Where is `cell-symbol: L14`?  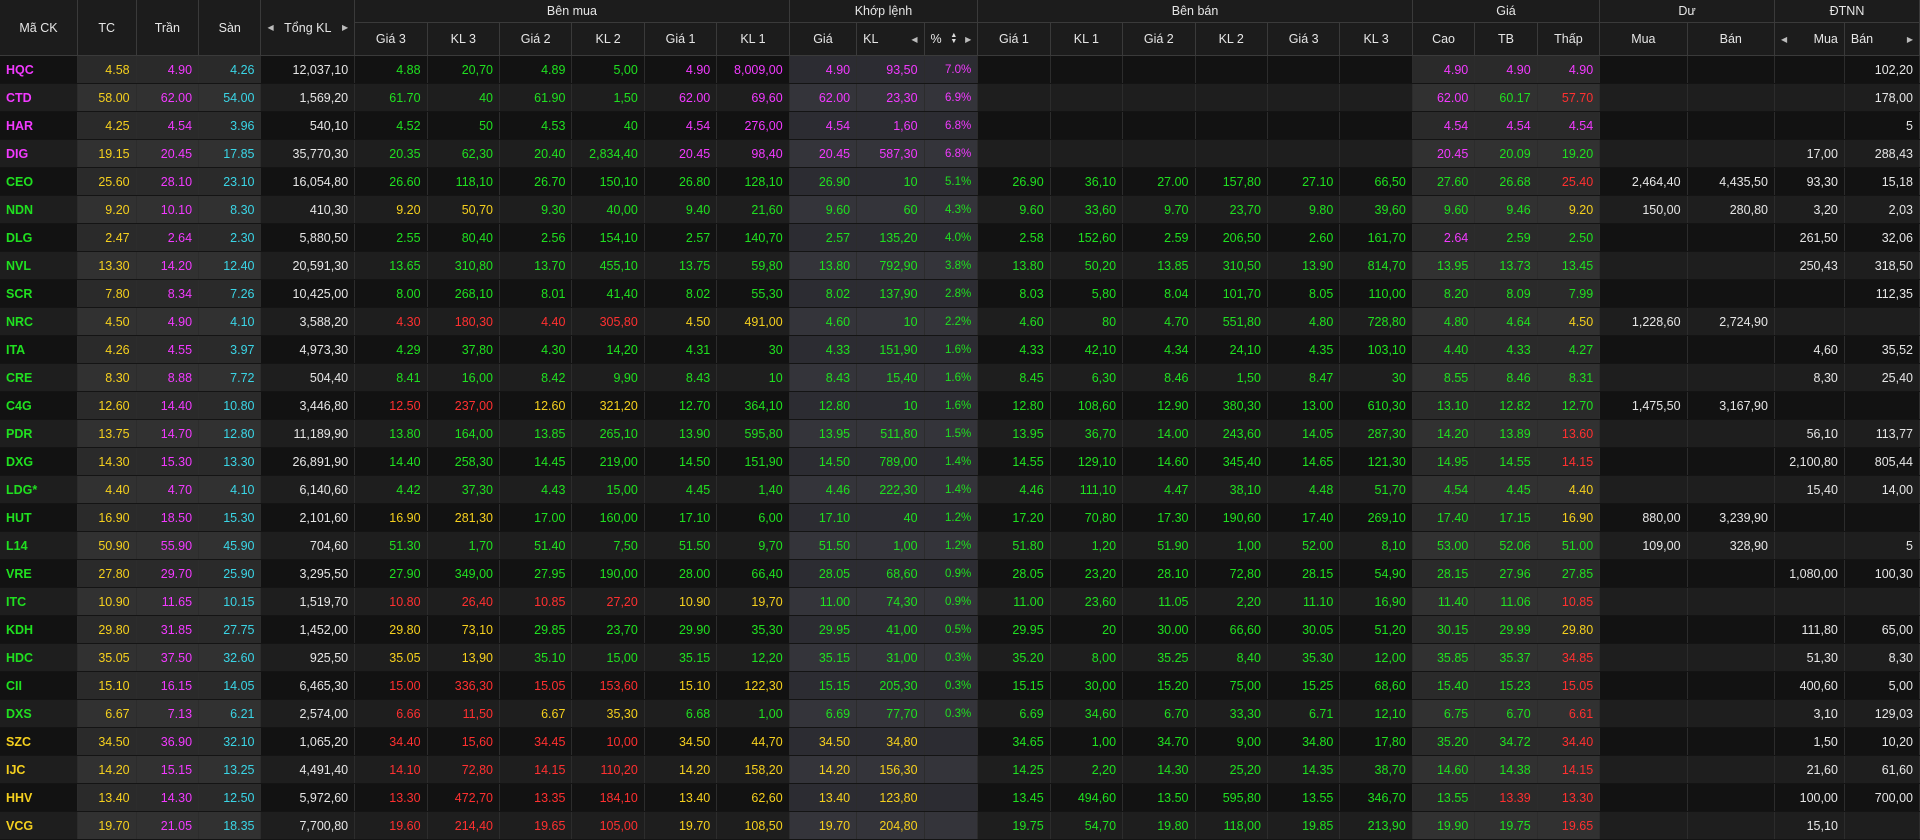 cell-symbol: L14 is located at coordinates (39, 545).